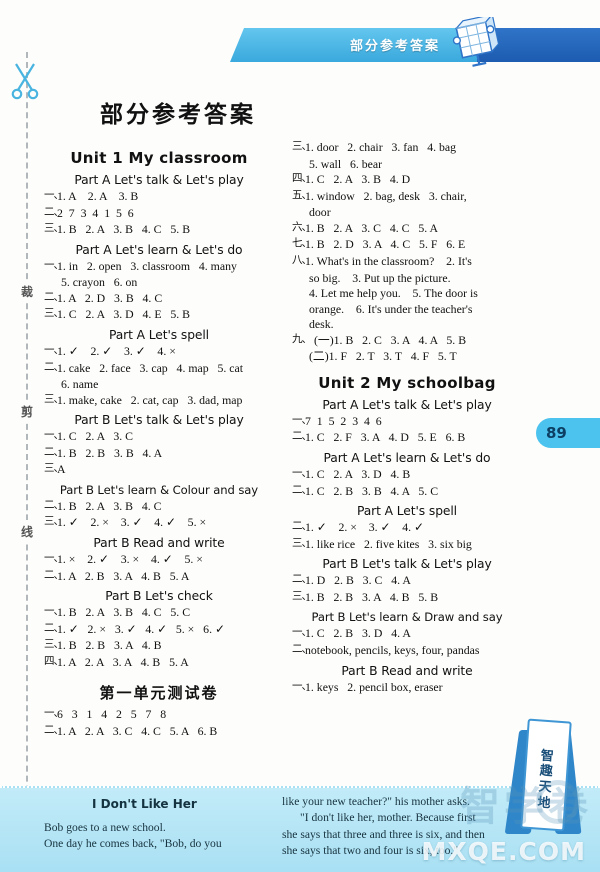 Image resolution: width=600 pixels, height=872 pixels. I want to click on answer-line: 一、 1. ✓ 2. ✓ 3. ✓ 4. ×, so click(159, 352).